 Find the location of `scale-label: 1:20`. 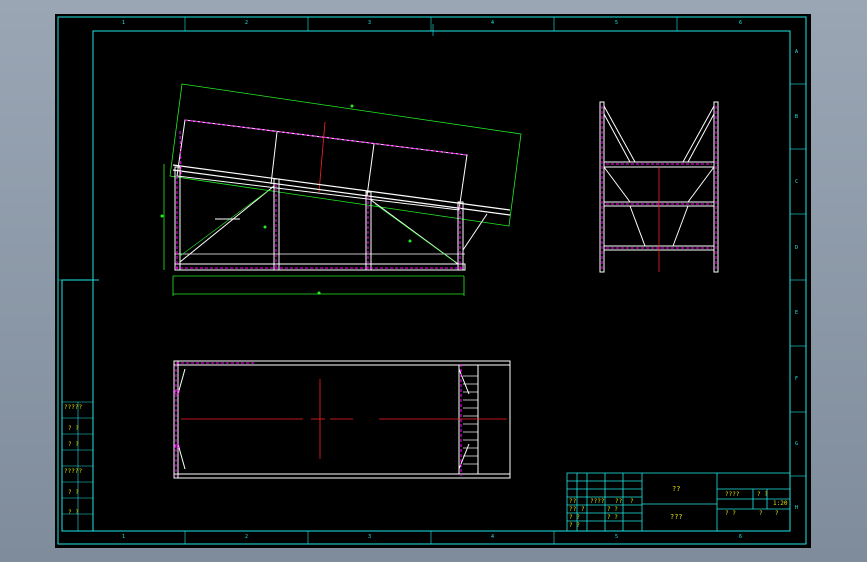

scale-label: 1:20 is located at coordinates (780, 503).